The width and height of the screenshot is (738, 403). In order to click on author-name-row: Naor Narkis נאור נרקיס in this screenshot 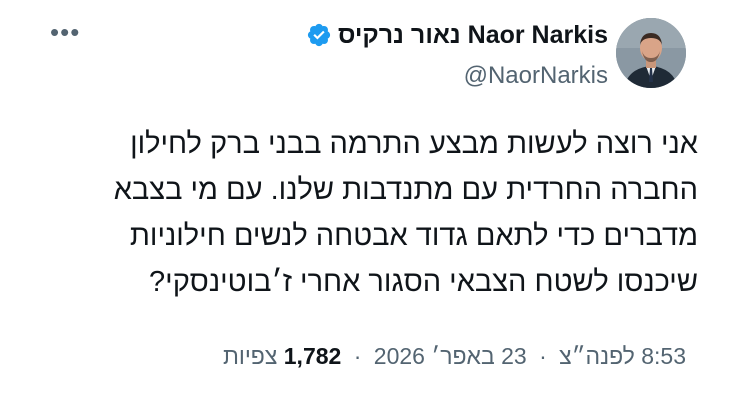, I will do `click(457, 35)`.